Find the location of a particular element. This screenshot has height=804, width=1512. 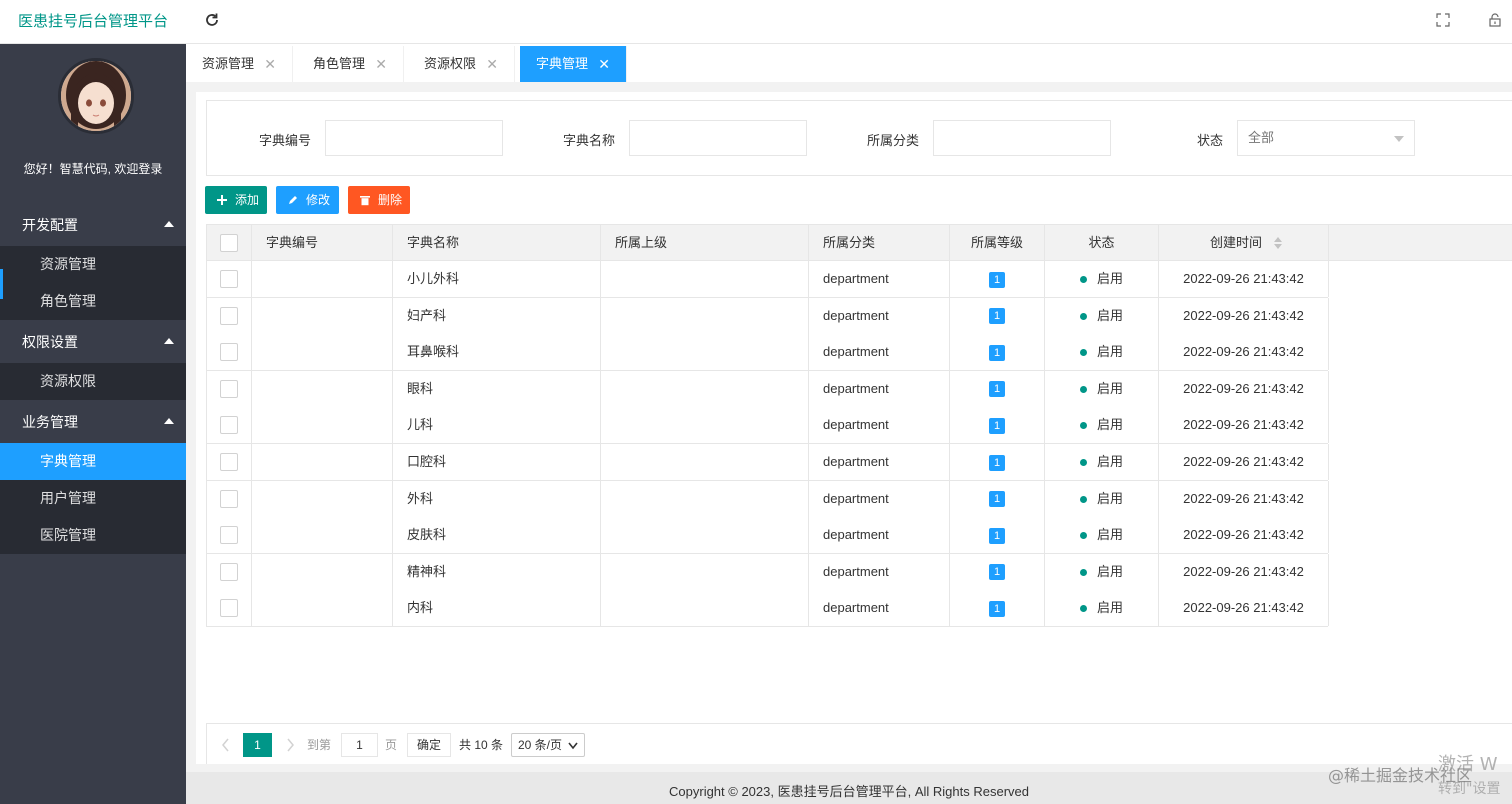

add-button: 添加 is located at coordinates (236, 200).